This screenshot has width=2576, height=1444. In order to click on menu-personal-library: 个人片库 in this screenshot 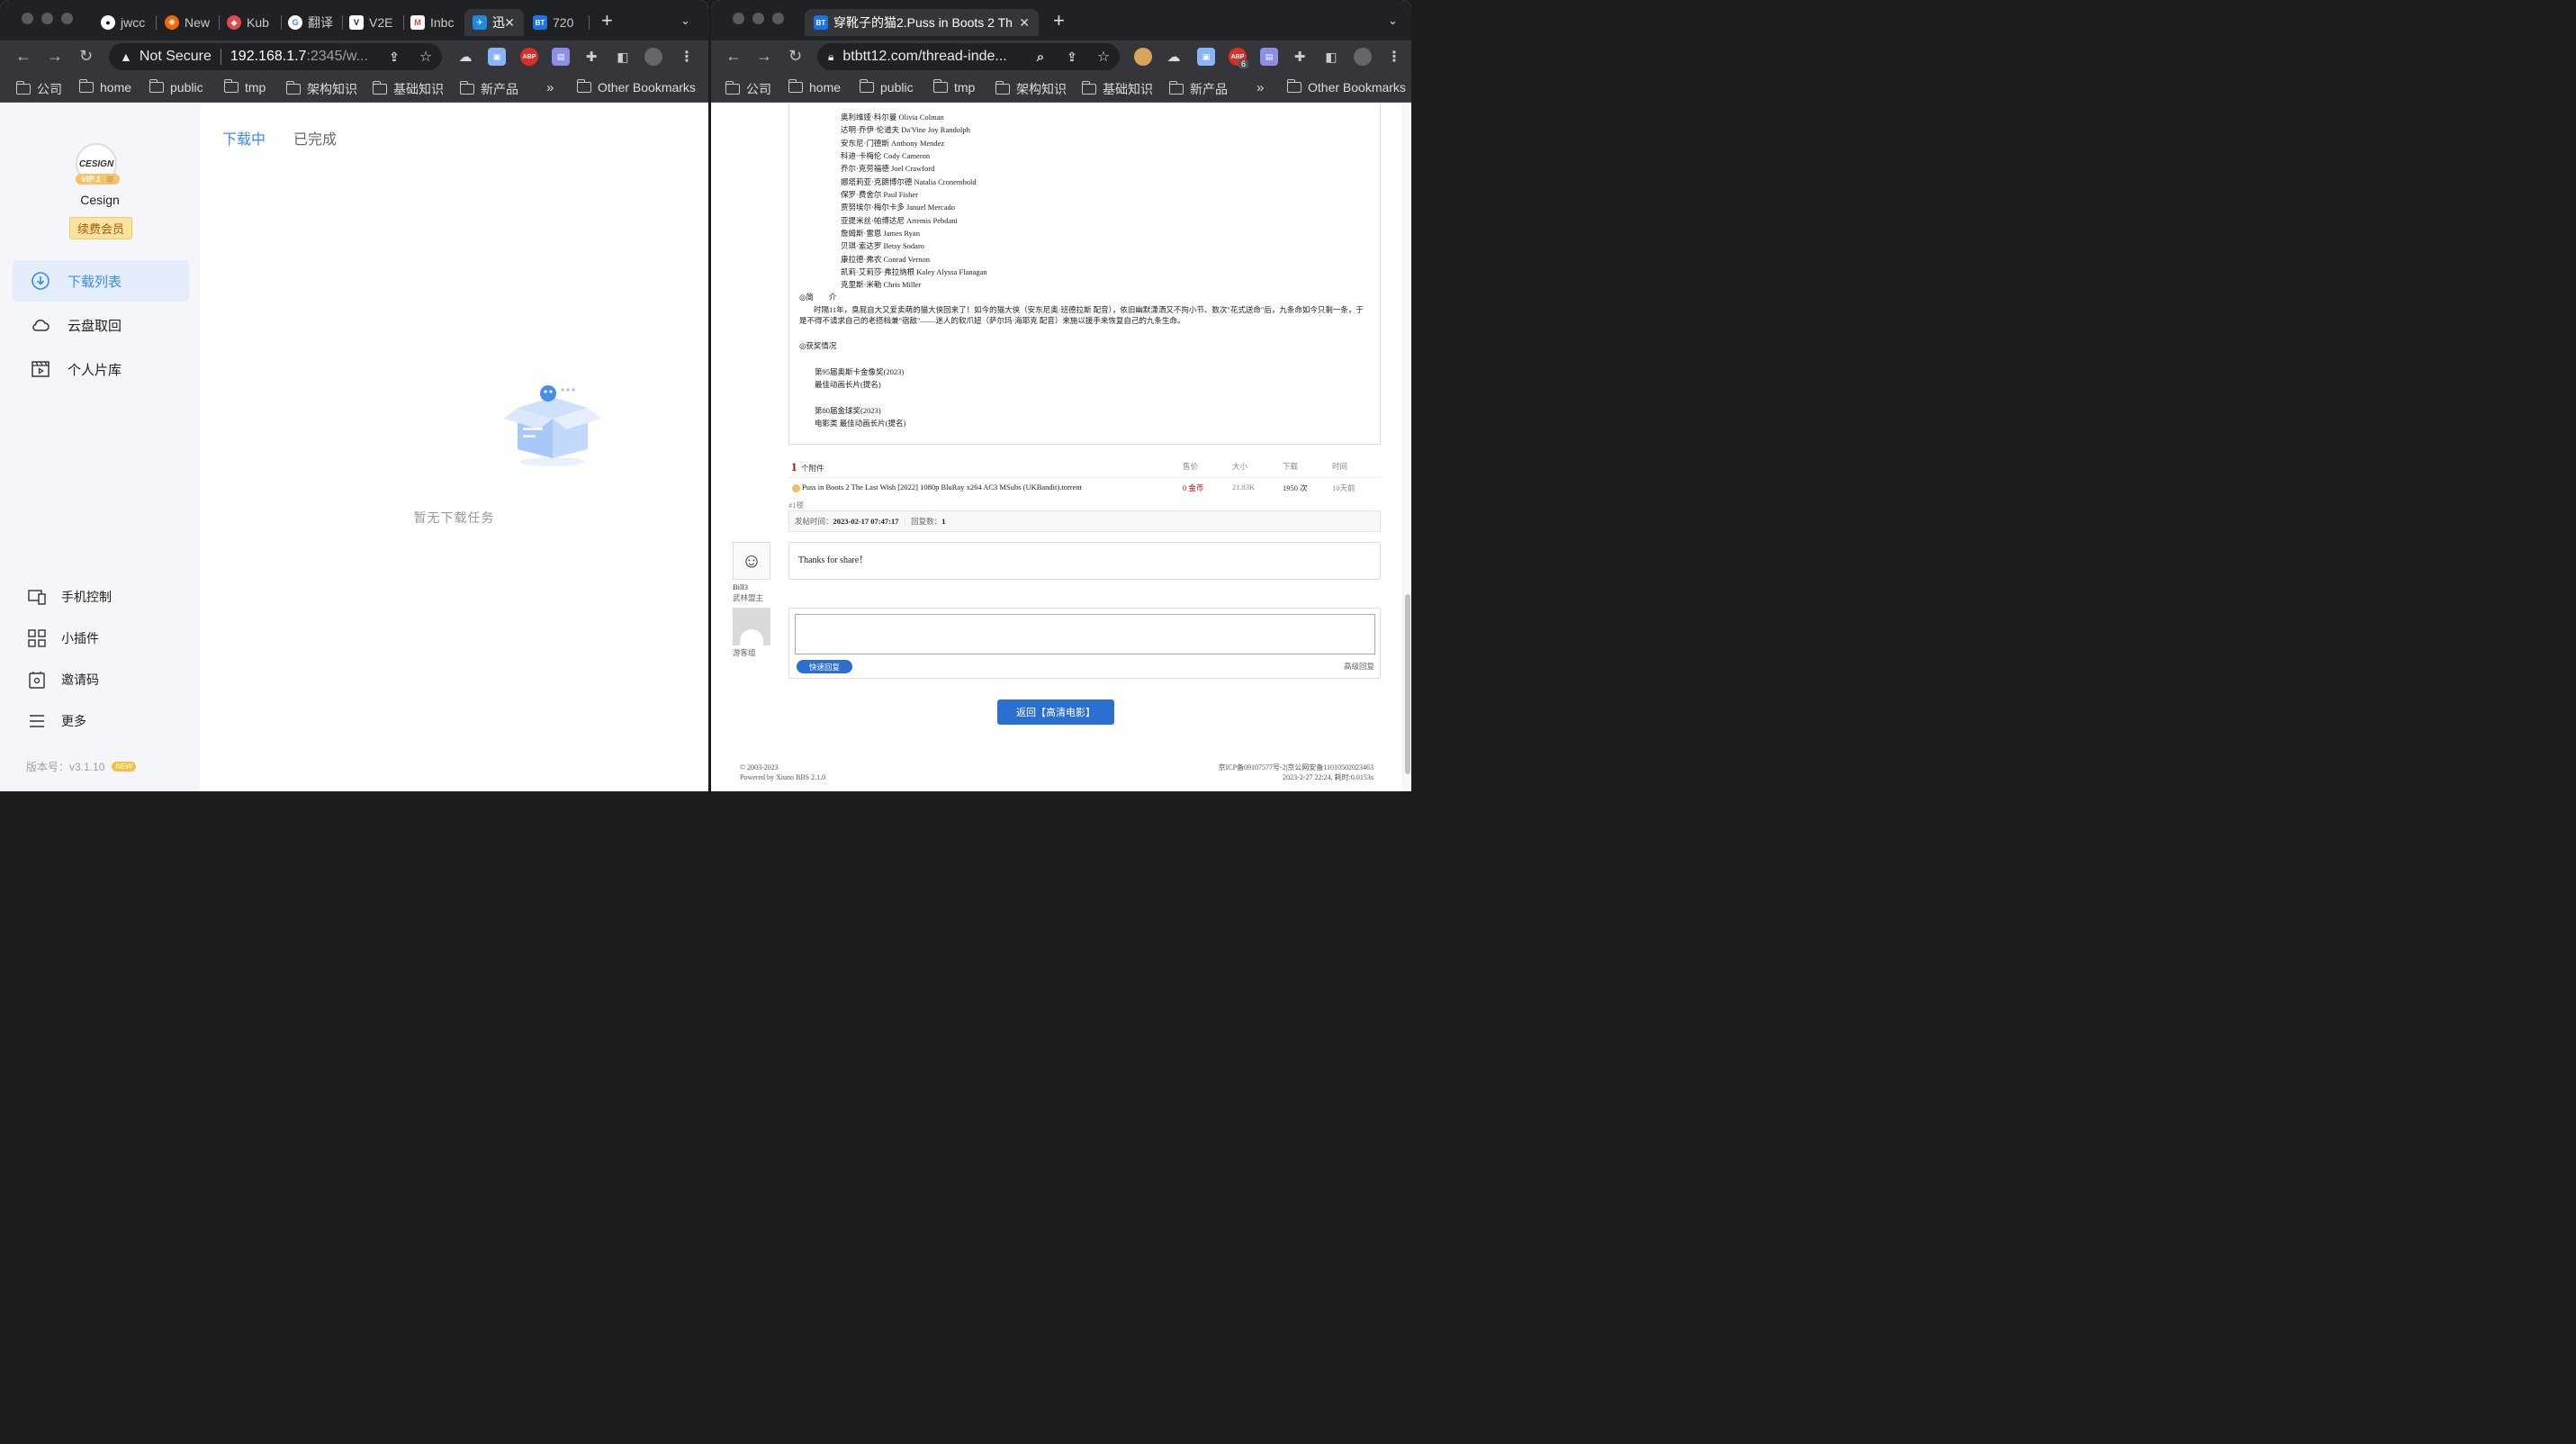, I will do `click(101, 369)`.